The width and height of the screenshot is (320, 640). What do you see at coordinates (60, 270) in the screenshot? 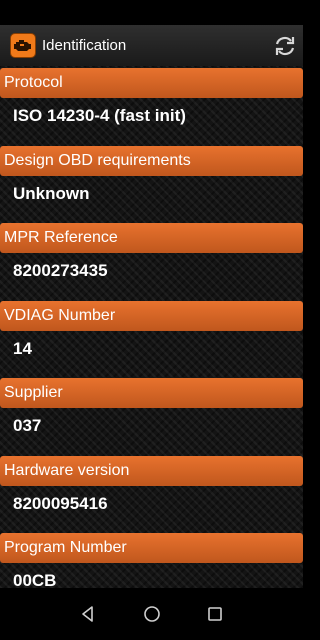
I see `section-value: 8200273435` at bounding box center [60, 270].